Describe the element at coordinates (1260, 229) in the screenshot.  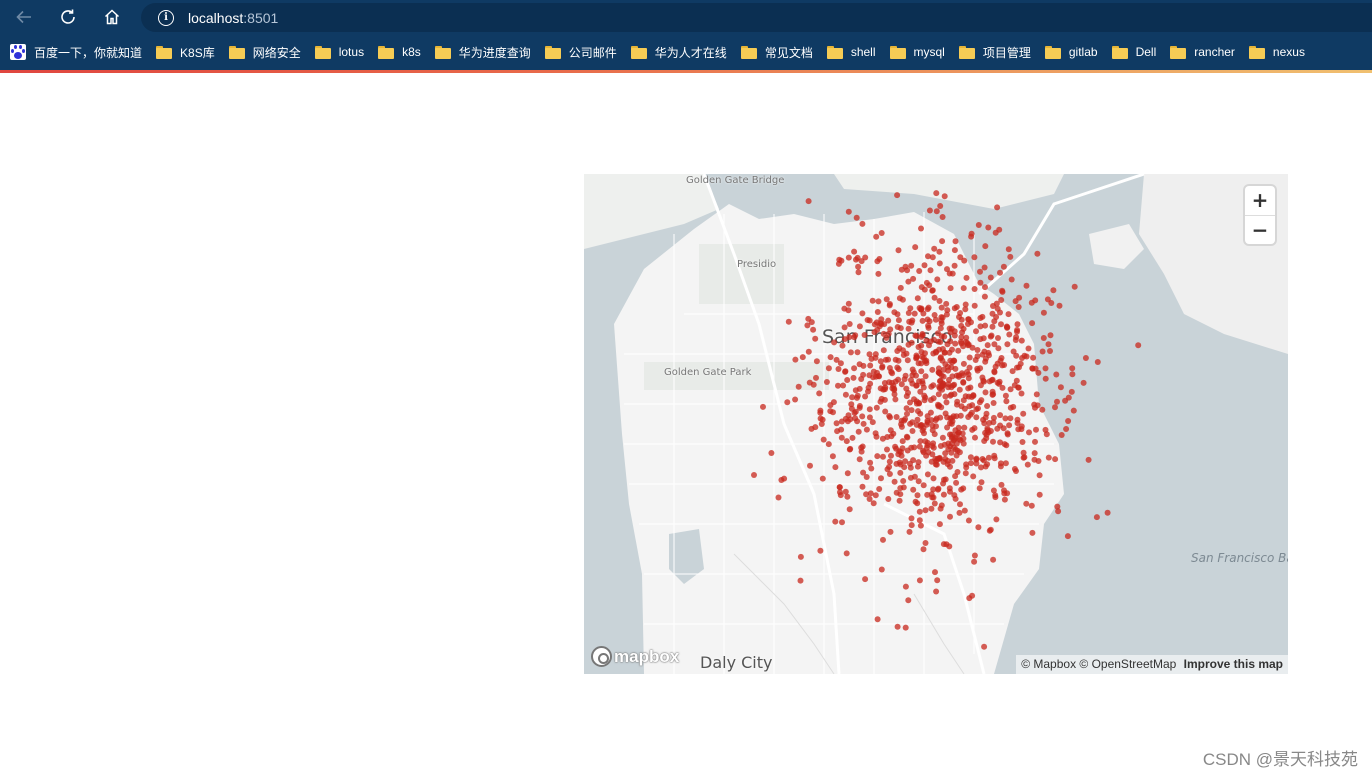
I see `zoom-out-button: −` at that location.